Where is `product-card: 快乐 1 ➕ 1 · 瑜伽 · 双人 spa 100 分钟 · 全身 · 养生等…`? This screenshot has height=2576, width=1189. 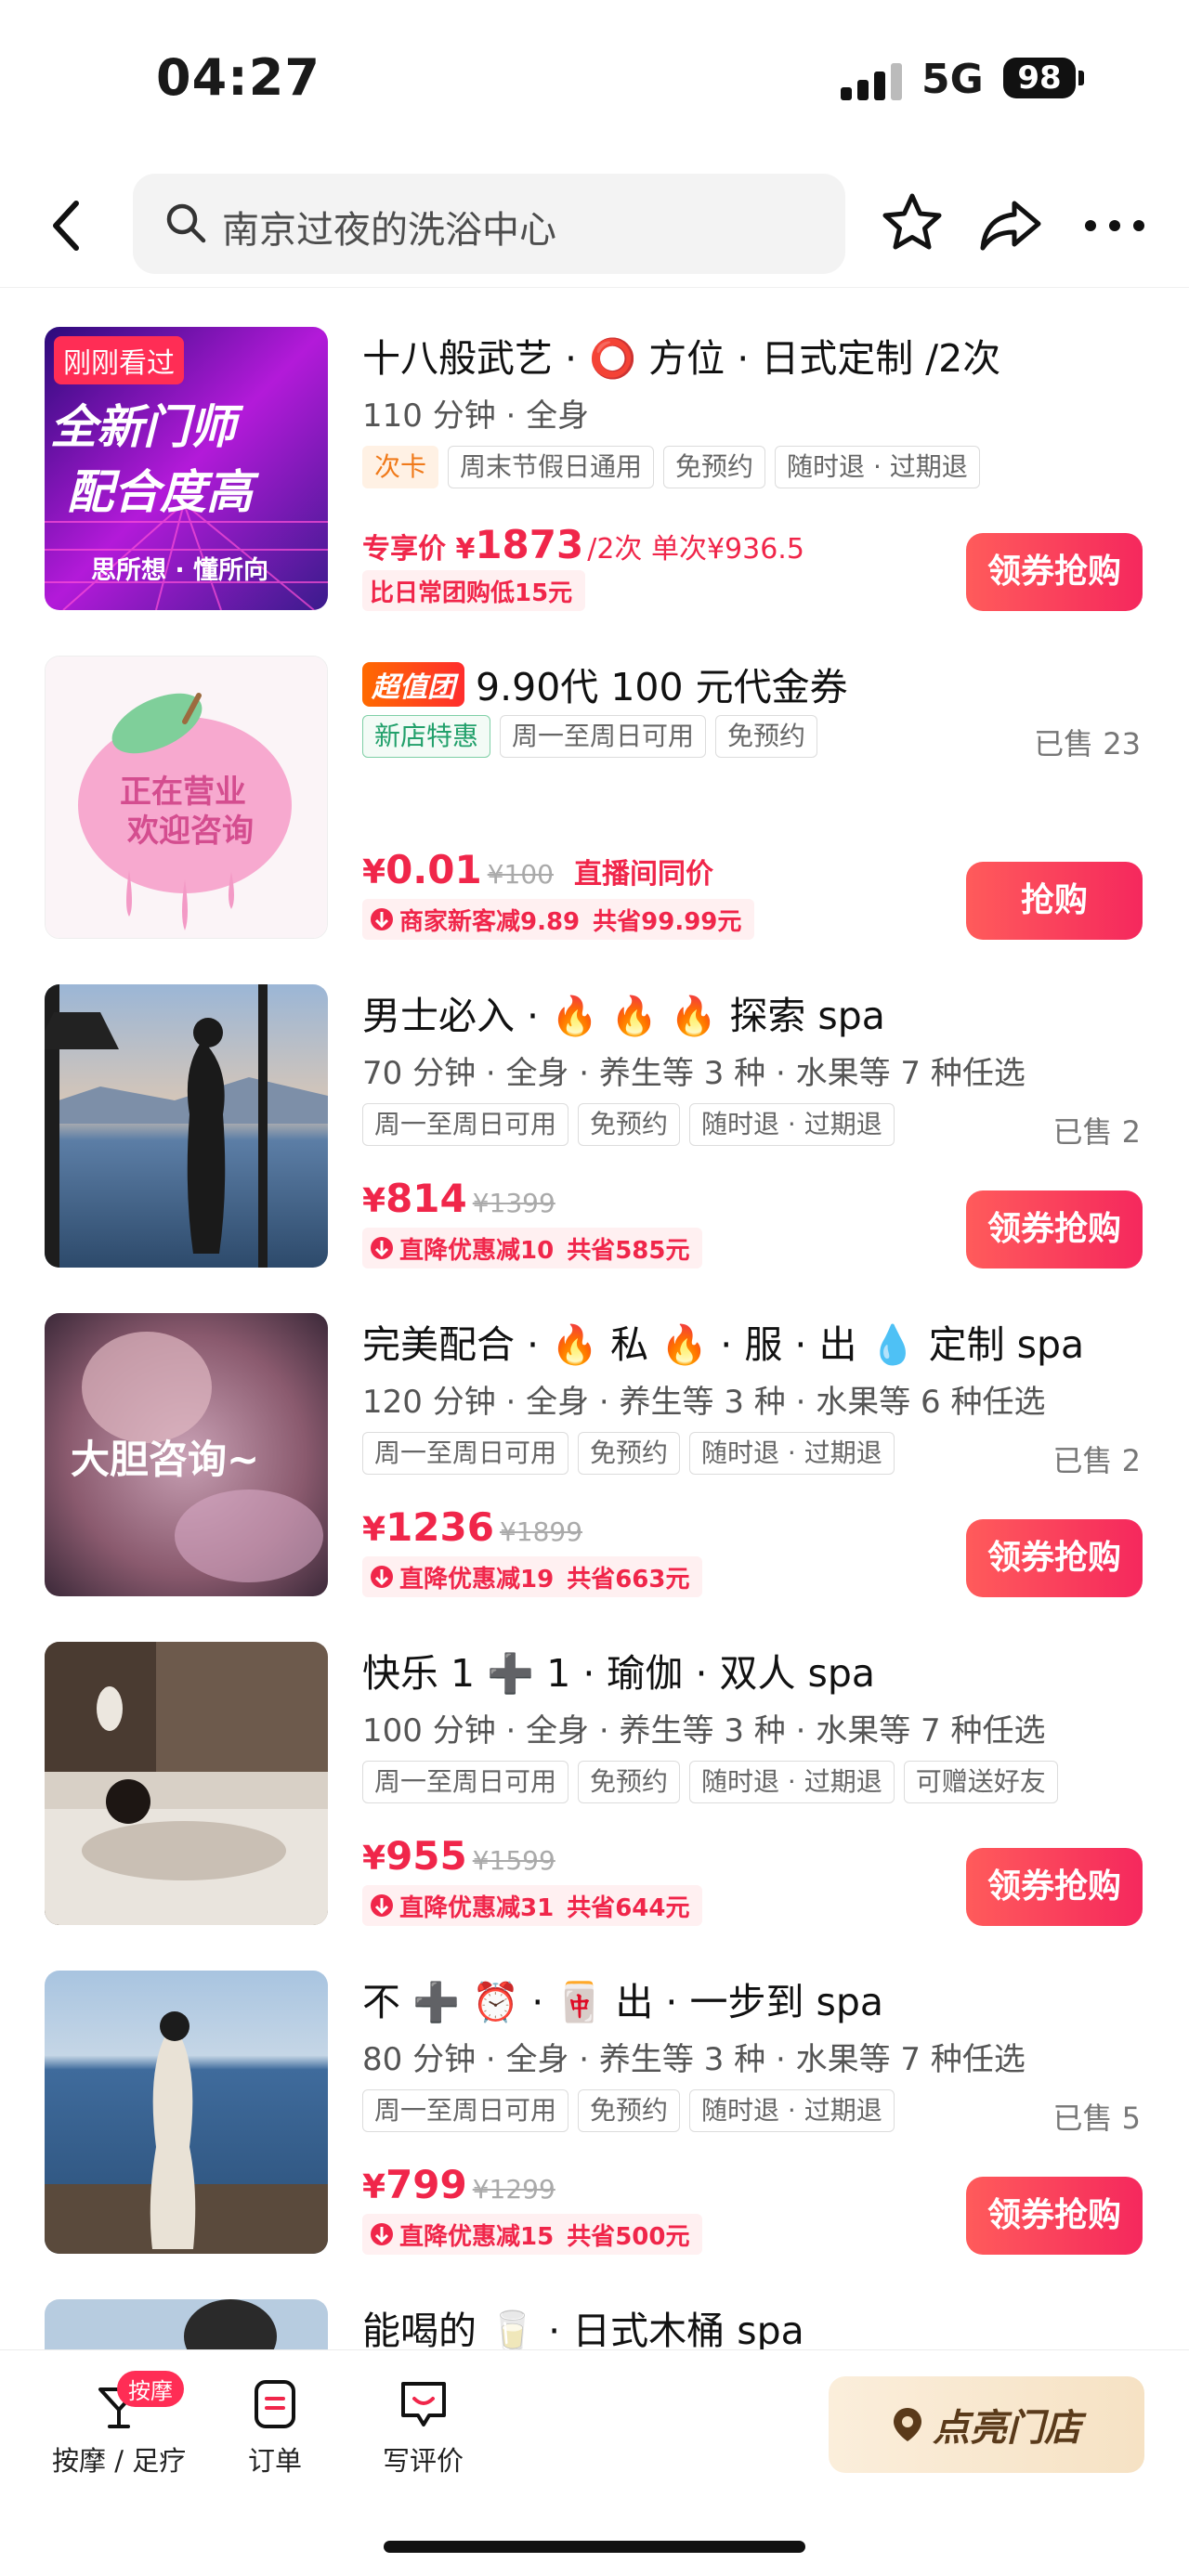 product-card: 快乐 1 ➕ 1 · 瑜伽 · 双人 spa 100 分钟 · 全身 · 养生等… is located at coordinates (594, 1769).